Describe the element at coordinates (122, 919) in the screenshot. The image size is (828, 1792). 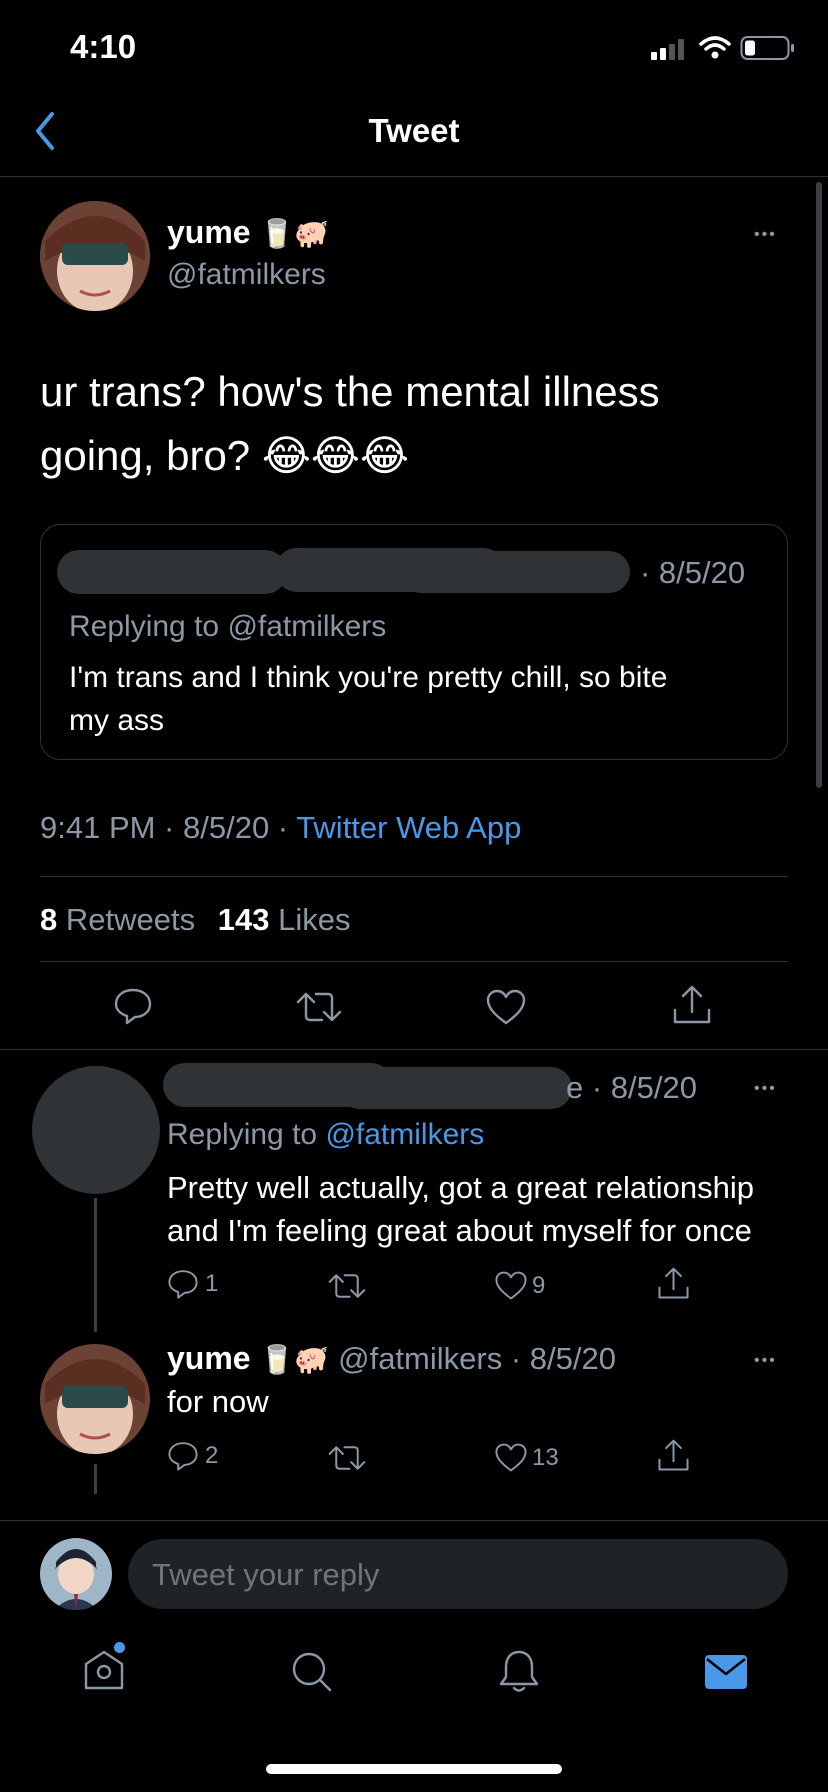
I see `retweets-stat: 8 Retweets` at that location.